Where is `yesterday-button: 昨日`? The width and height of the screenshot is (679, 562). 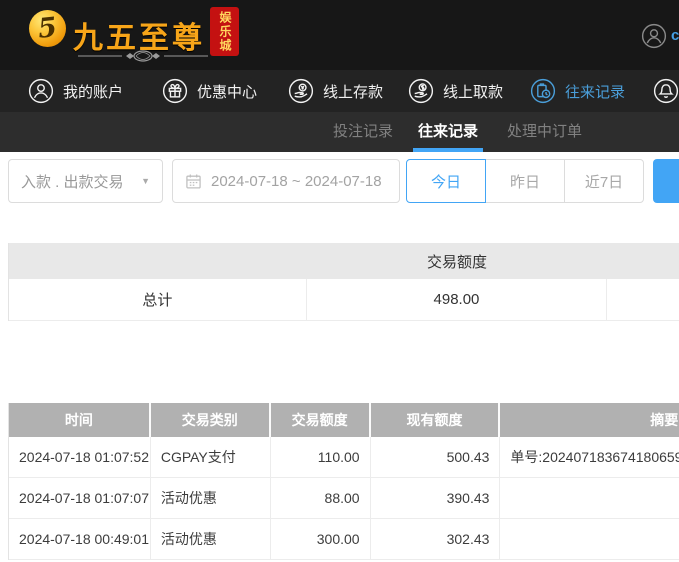 yesterday-button: 昨日 is located at coordinates (525, 181).